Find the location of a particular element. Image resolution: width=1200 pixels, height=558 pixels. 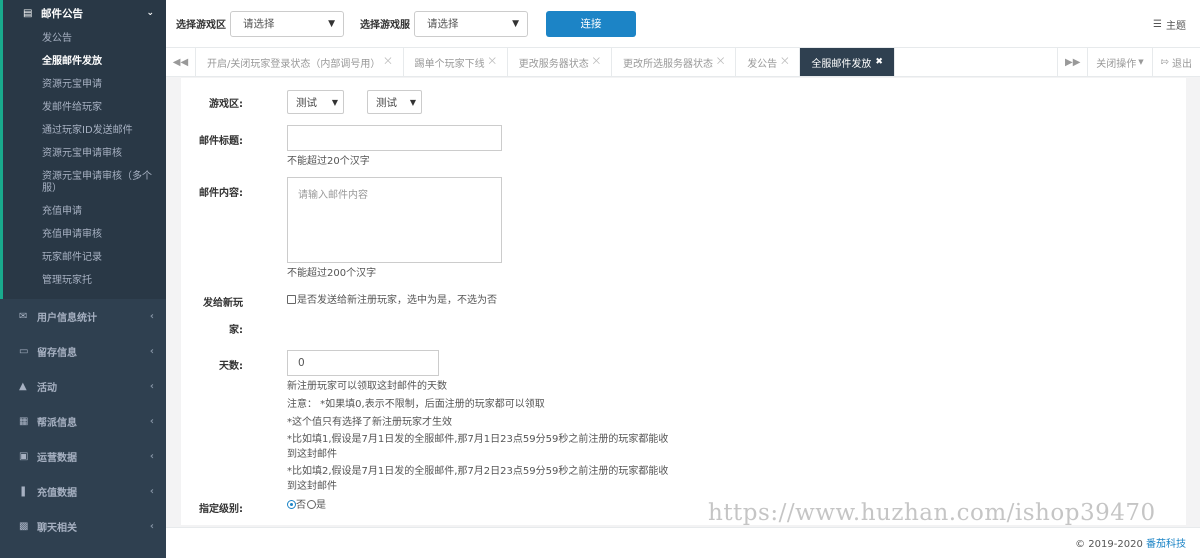

sidebar-section-chat: ▩ 聊天相关 ‹ is located at coordinates (83, 526).